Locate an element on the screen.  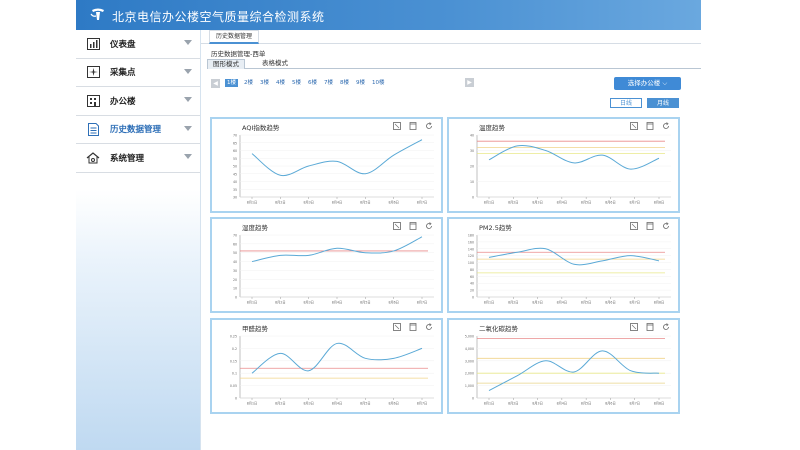
prev-arrow-icon: ◀ is located at coordinates (215, 83).